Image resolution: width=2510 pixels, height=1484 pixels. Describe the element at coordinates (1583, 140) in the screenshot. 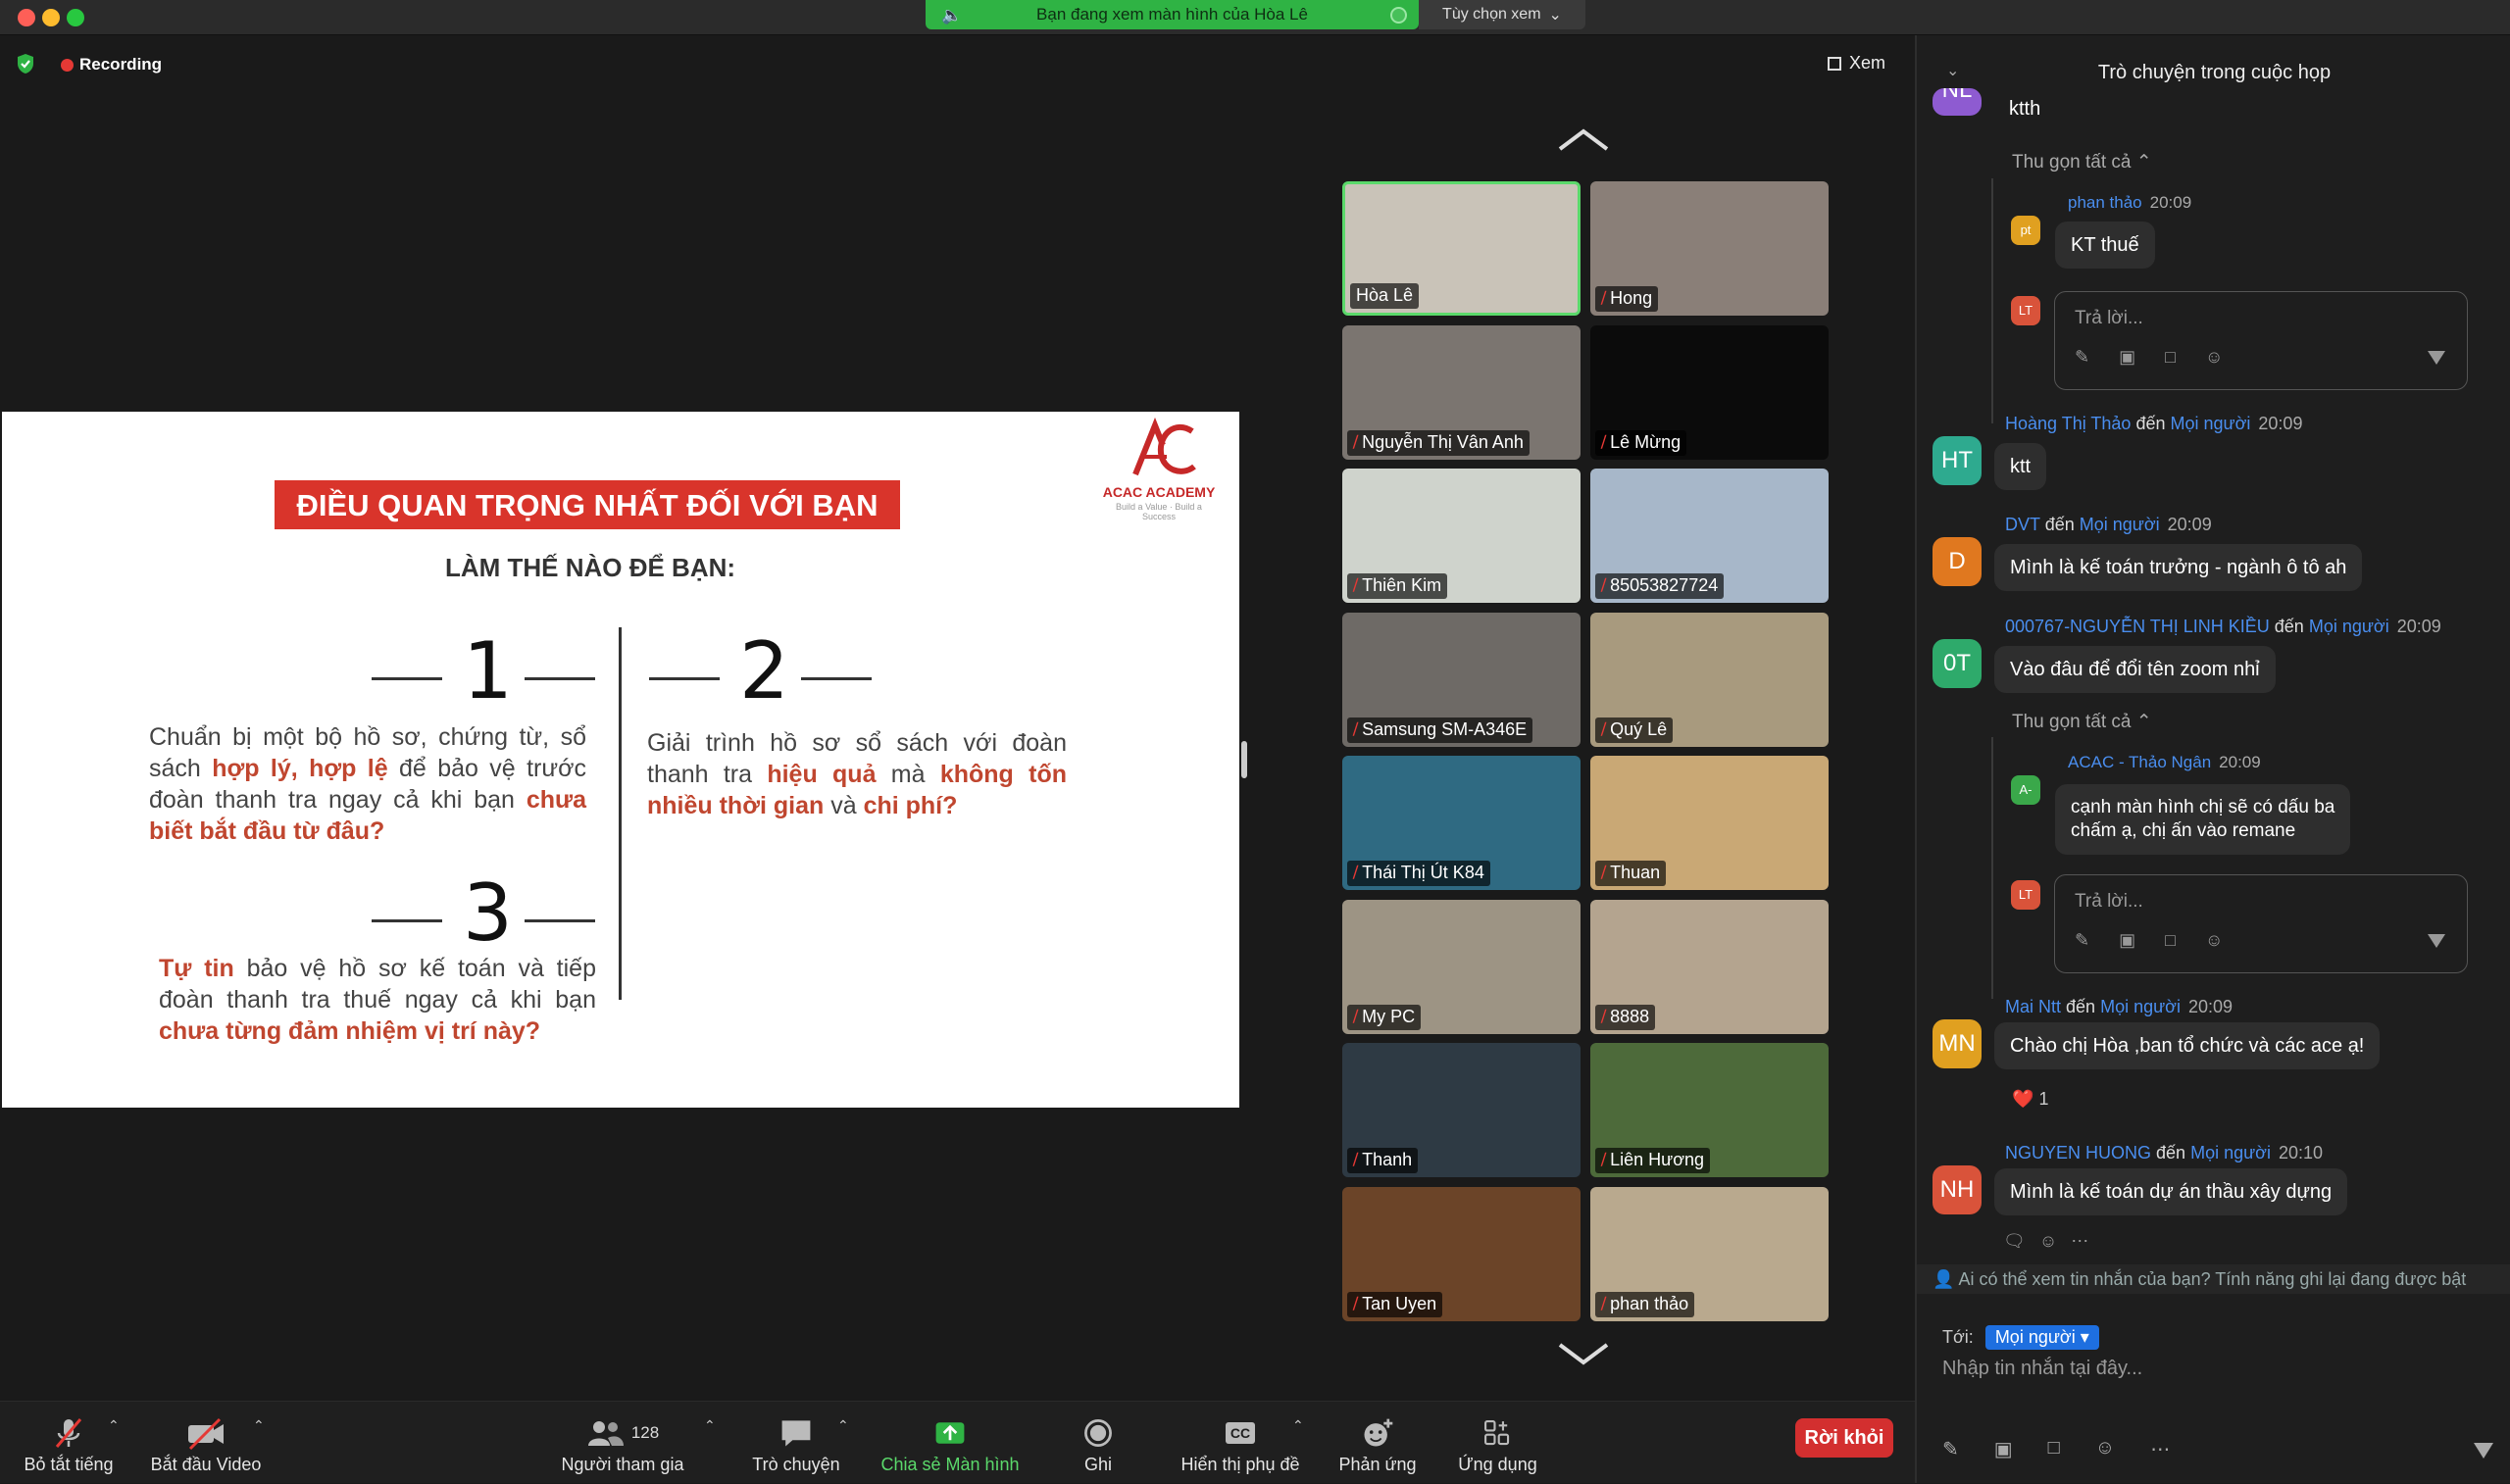

I see `scroll-up-icon` at that location.